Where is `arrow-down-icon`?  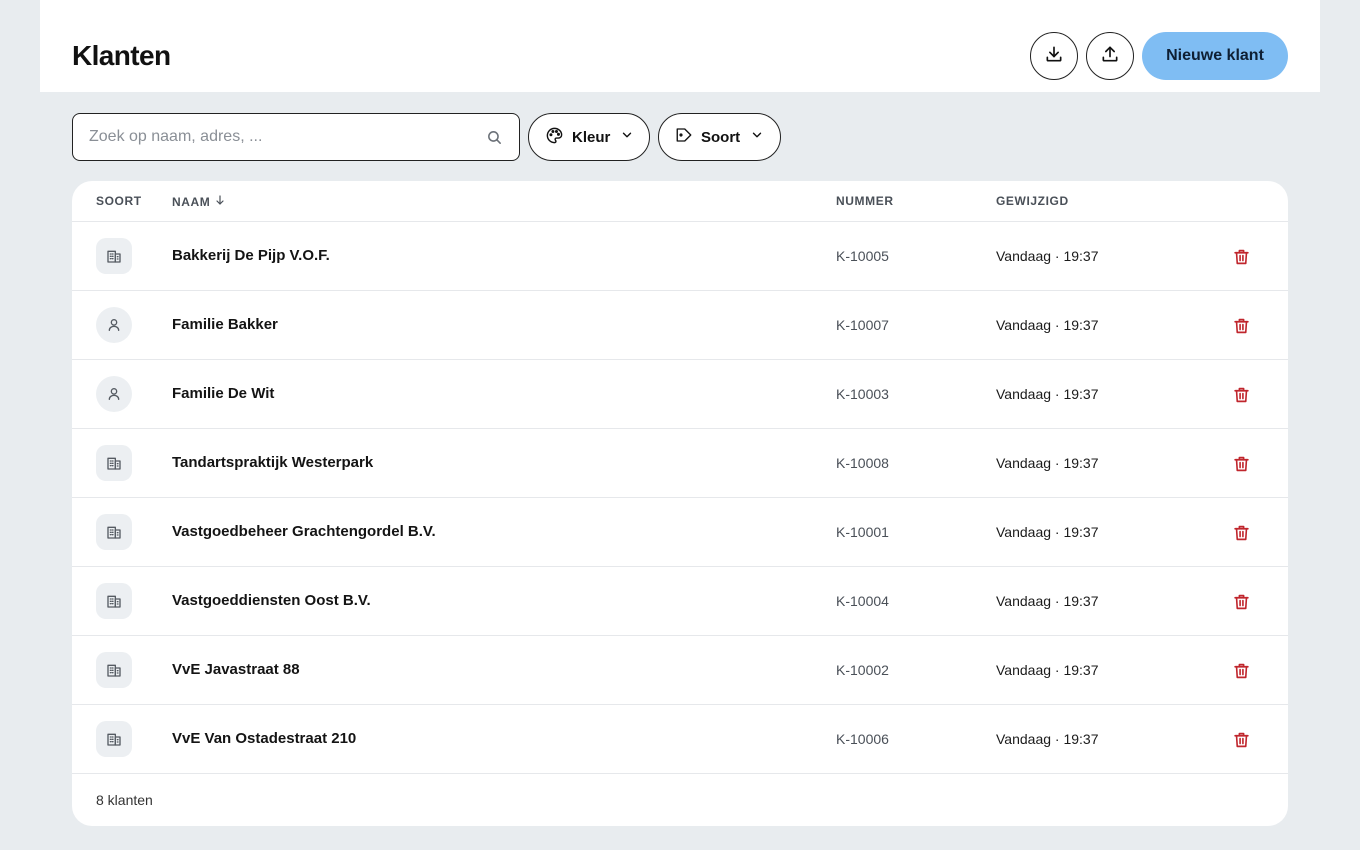 arrow-down-icon is located at coordinates (220, 201).